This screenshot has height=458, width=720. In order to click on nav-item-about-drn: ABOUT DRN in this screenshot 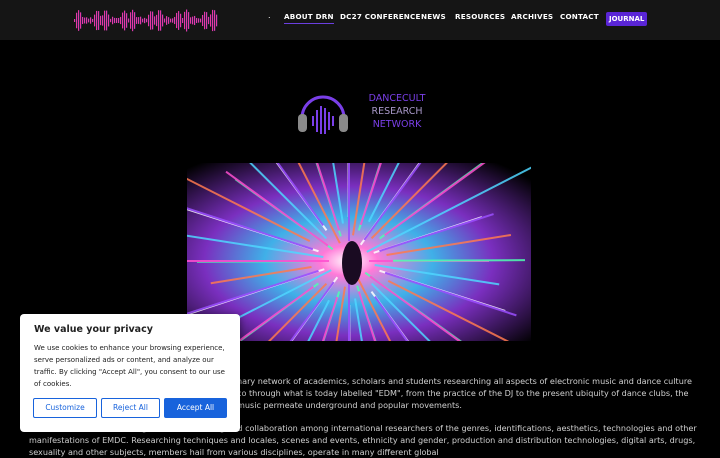, I will do `click(309, 18)`.